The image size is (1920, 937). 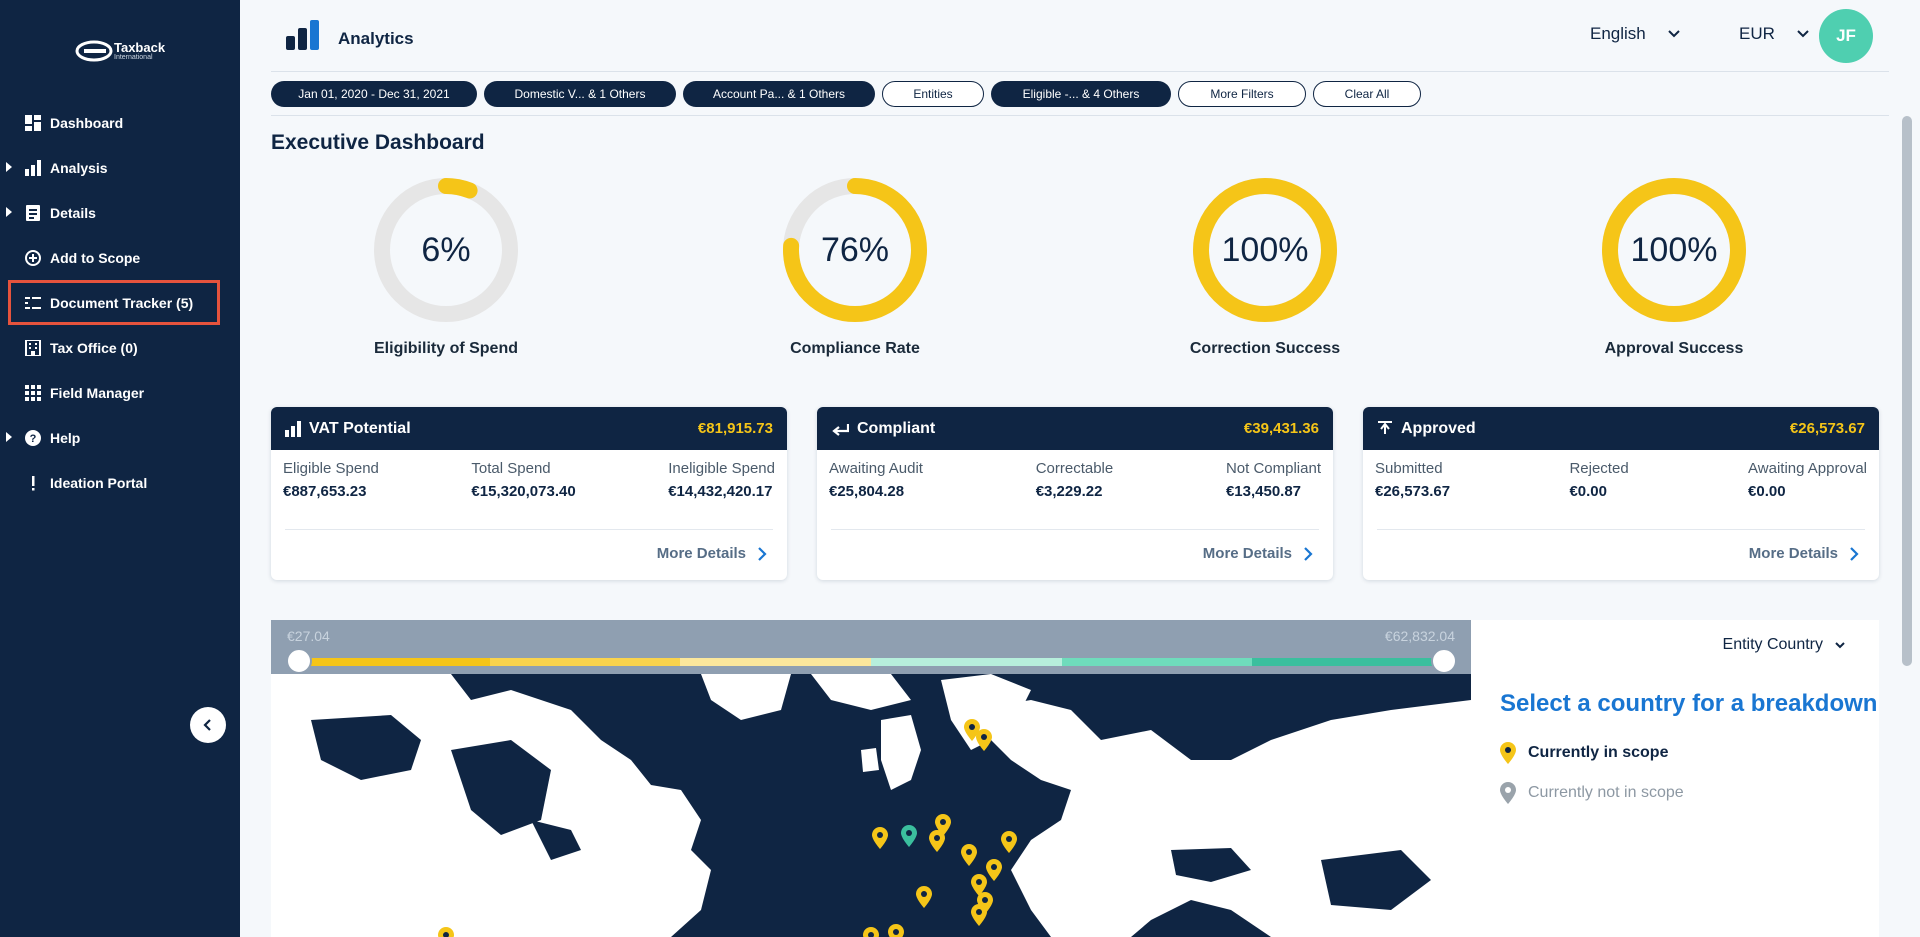 What do you see at coordinates (1265, 348) in the screenshot?
I see `gauge-label: Correction Success` at bounding box center [1265, 348].